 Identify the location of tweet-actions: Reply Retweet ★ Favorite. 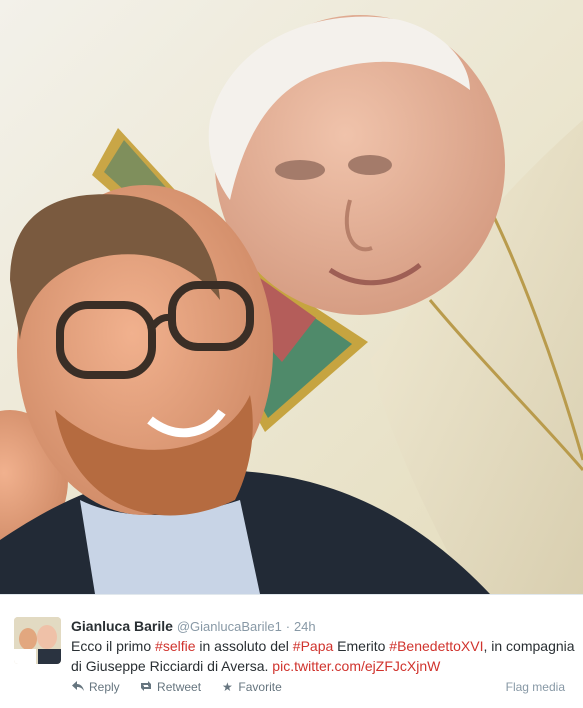
(184, 687).